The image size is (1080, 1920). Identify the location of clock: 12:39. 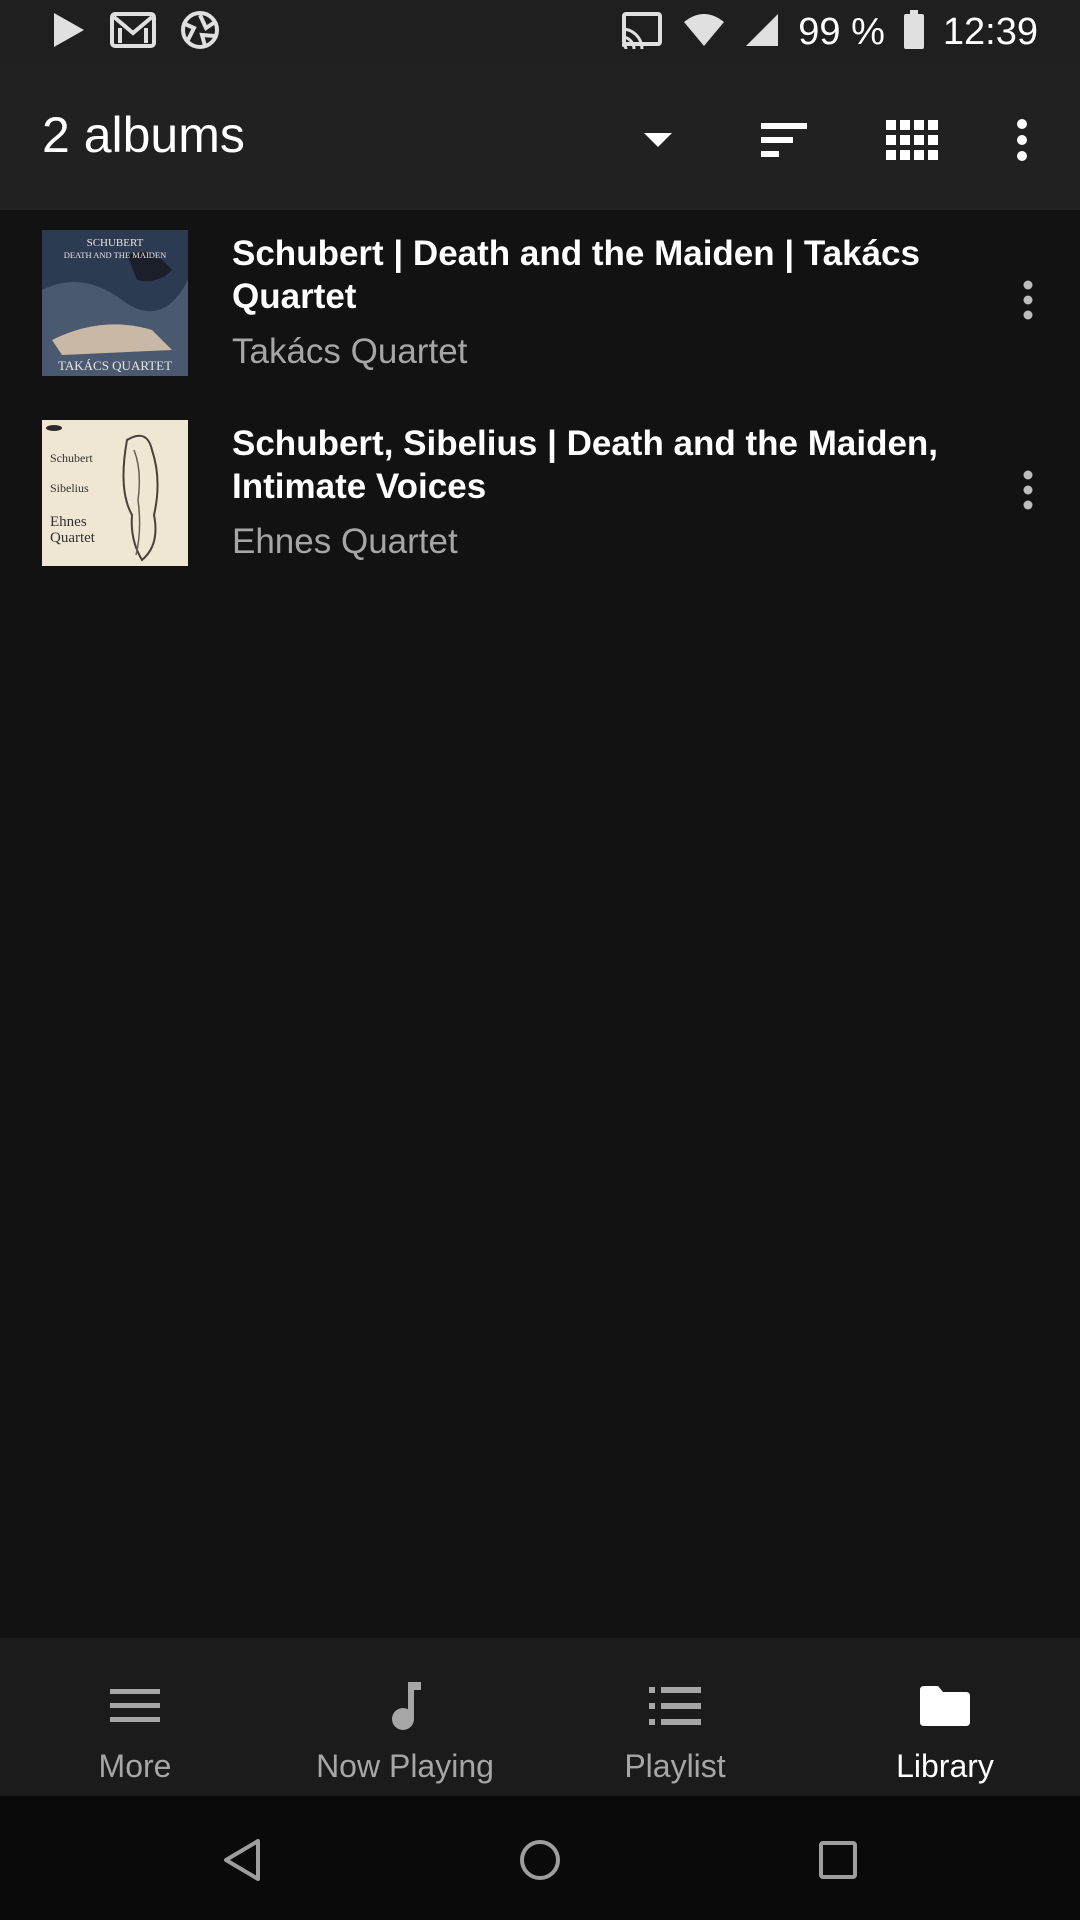
(990, 31).